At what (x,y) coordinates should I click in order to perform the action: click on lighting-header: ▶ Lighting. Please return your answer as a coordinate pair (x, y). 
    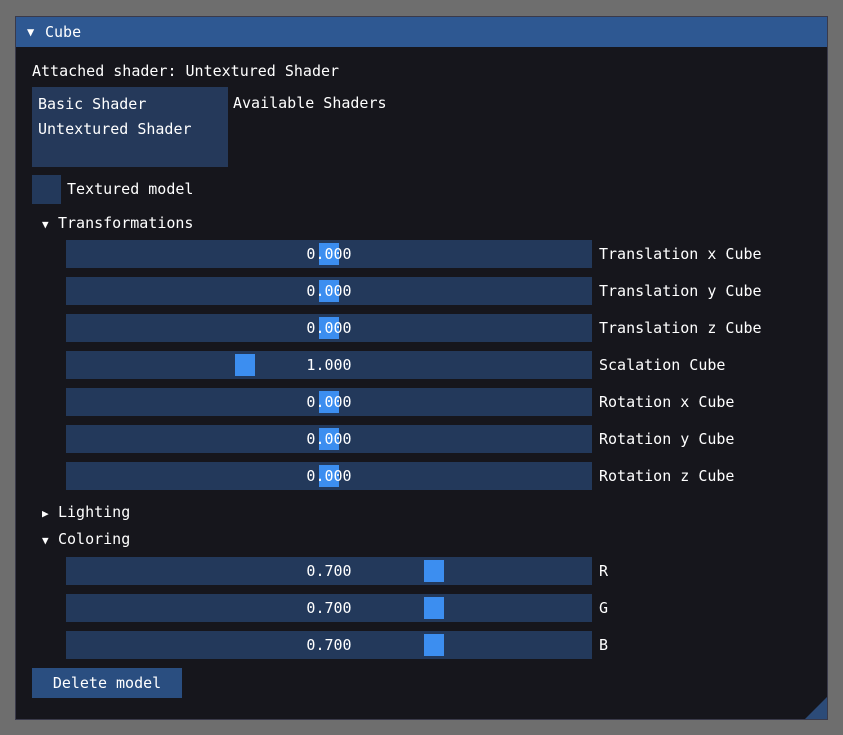
    Looking at the image, I should click on (86, 512).